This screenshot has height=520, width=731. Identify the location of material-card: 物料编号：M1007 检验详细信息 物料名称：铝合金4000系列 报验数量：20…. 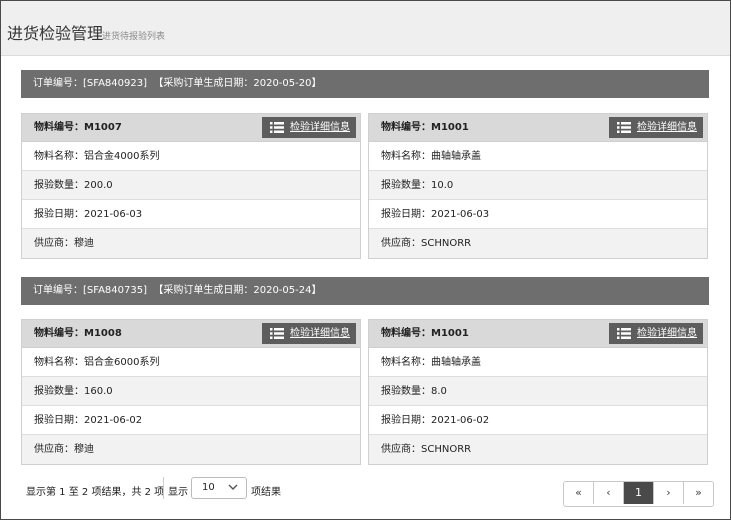
(191, 186).